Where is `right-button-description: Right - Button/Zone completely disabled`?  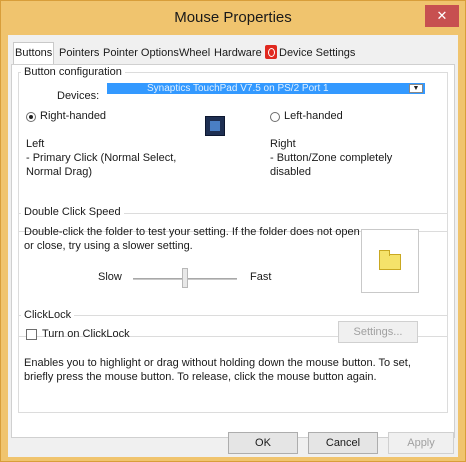
right-button-description: Right - Button/Zone completely disabled is located at coordinates (331, 158).